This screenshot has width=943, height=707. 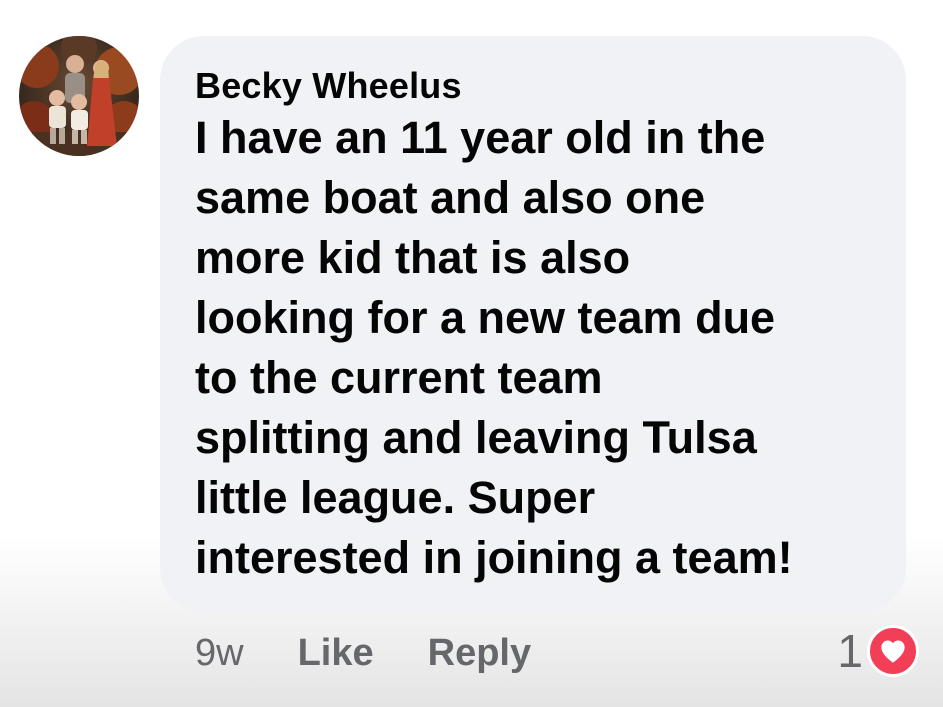 I want to click on reaction-summary: 1, so click(x=878, y=651).